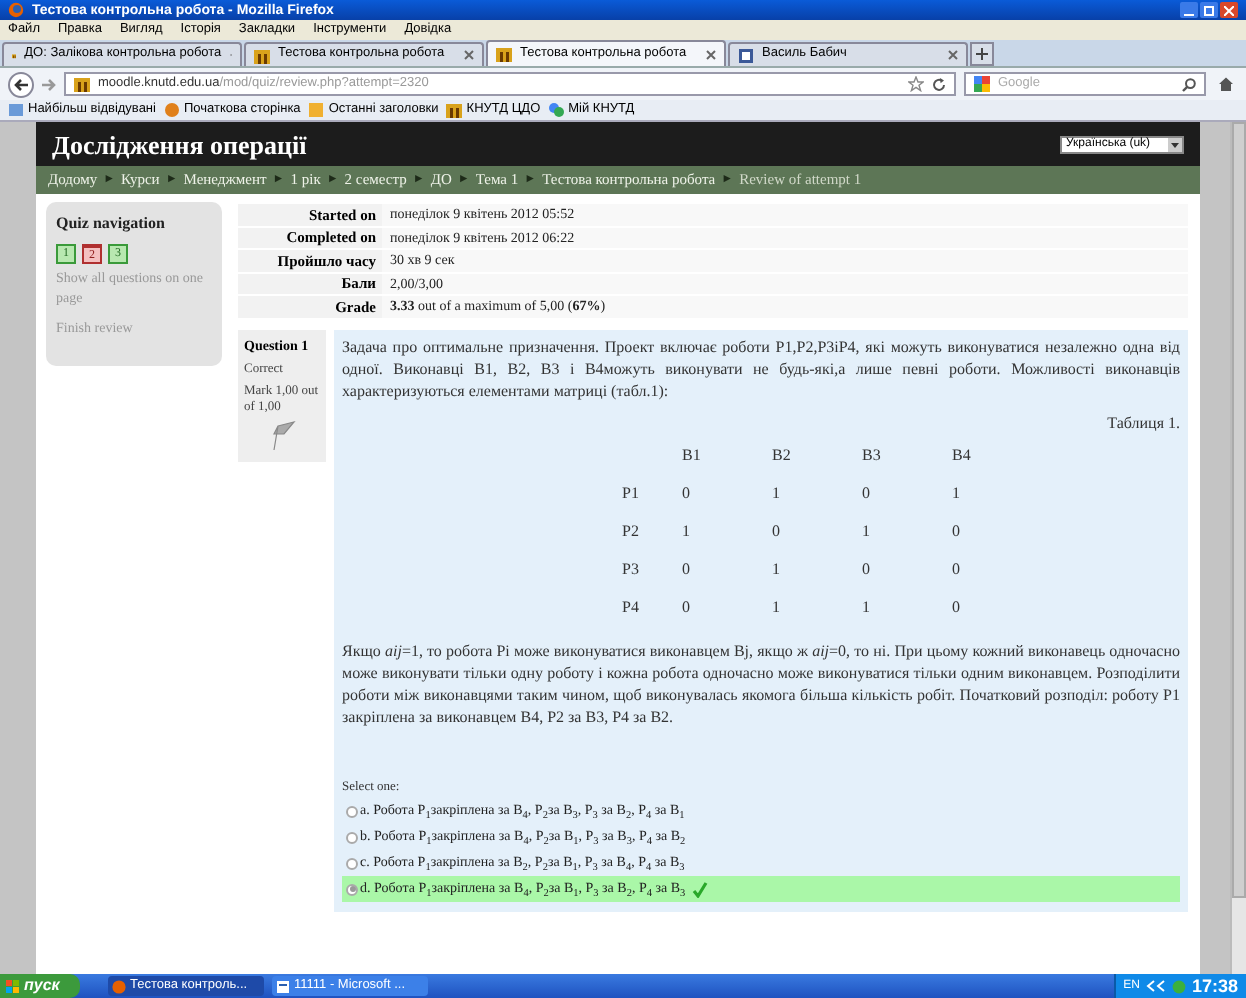 Image resolution: width=1246 pixels, height=998 pixels. What do you see at coordinates (16, 110) in the screenshot?
I see `bookmark-folder-icon` at bounding box center [16, 110].